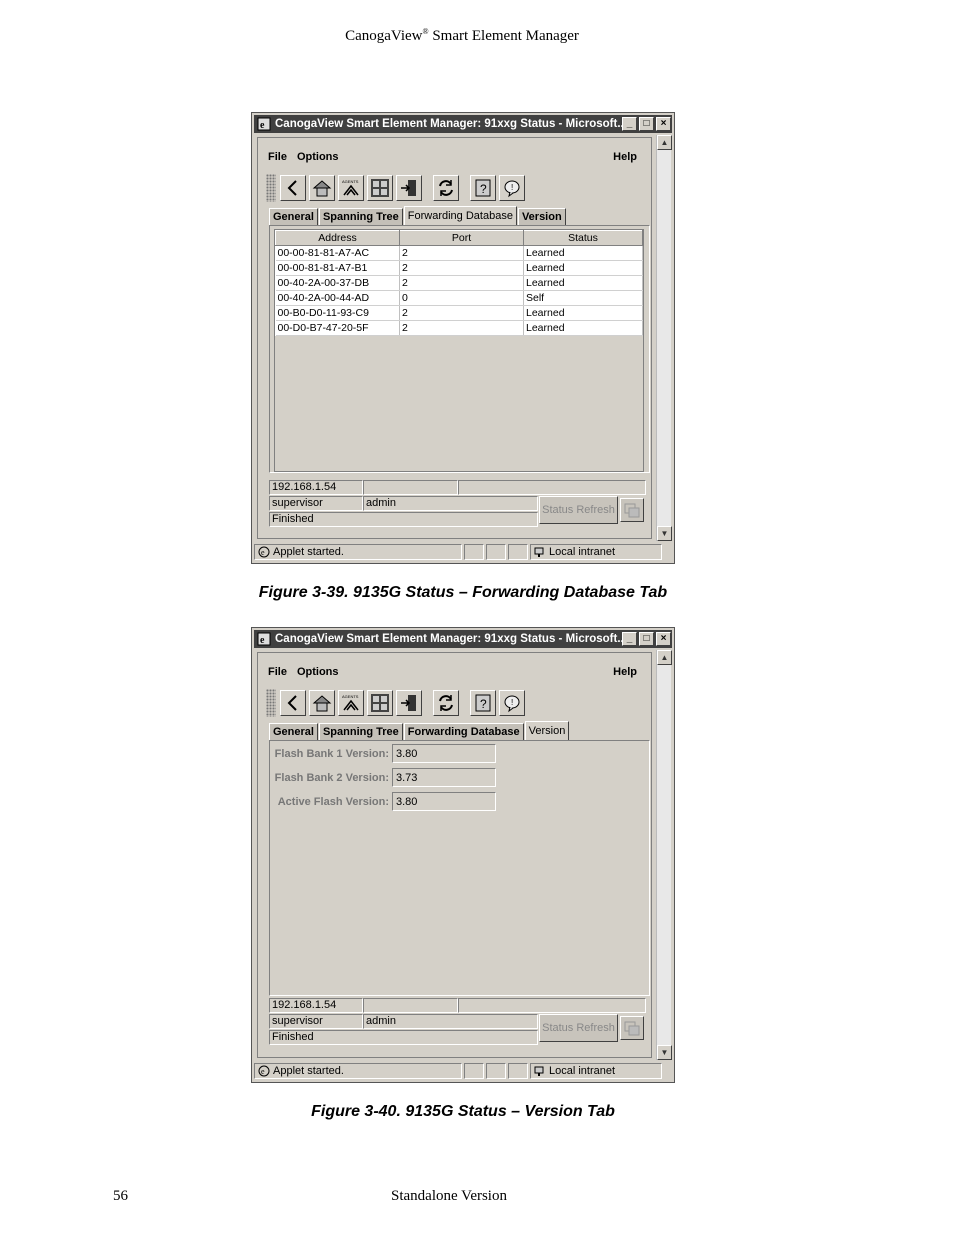  Describe the element at coordinates (316, 503) in the screenshot. I see `user-name: supervisor` at that location.